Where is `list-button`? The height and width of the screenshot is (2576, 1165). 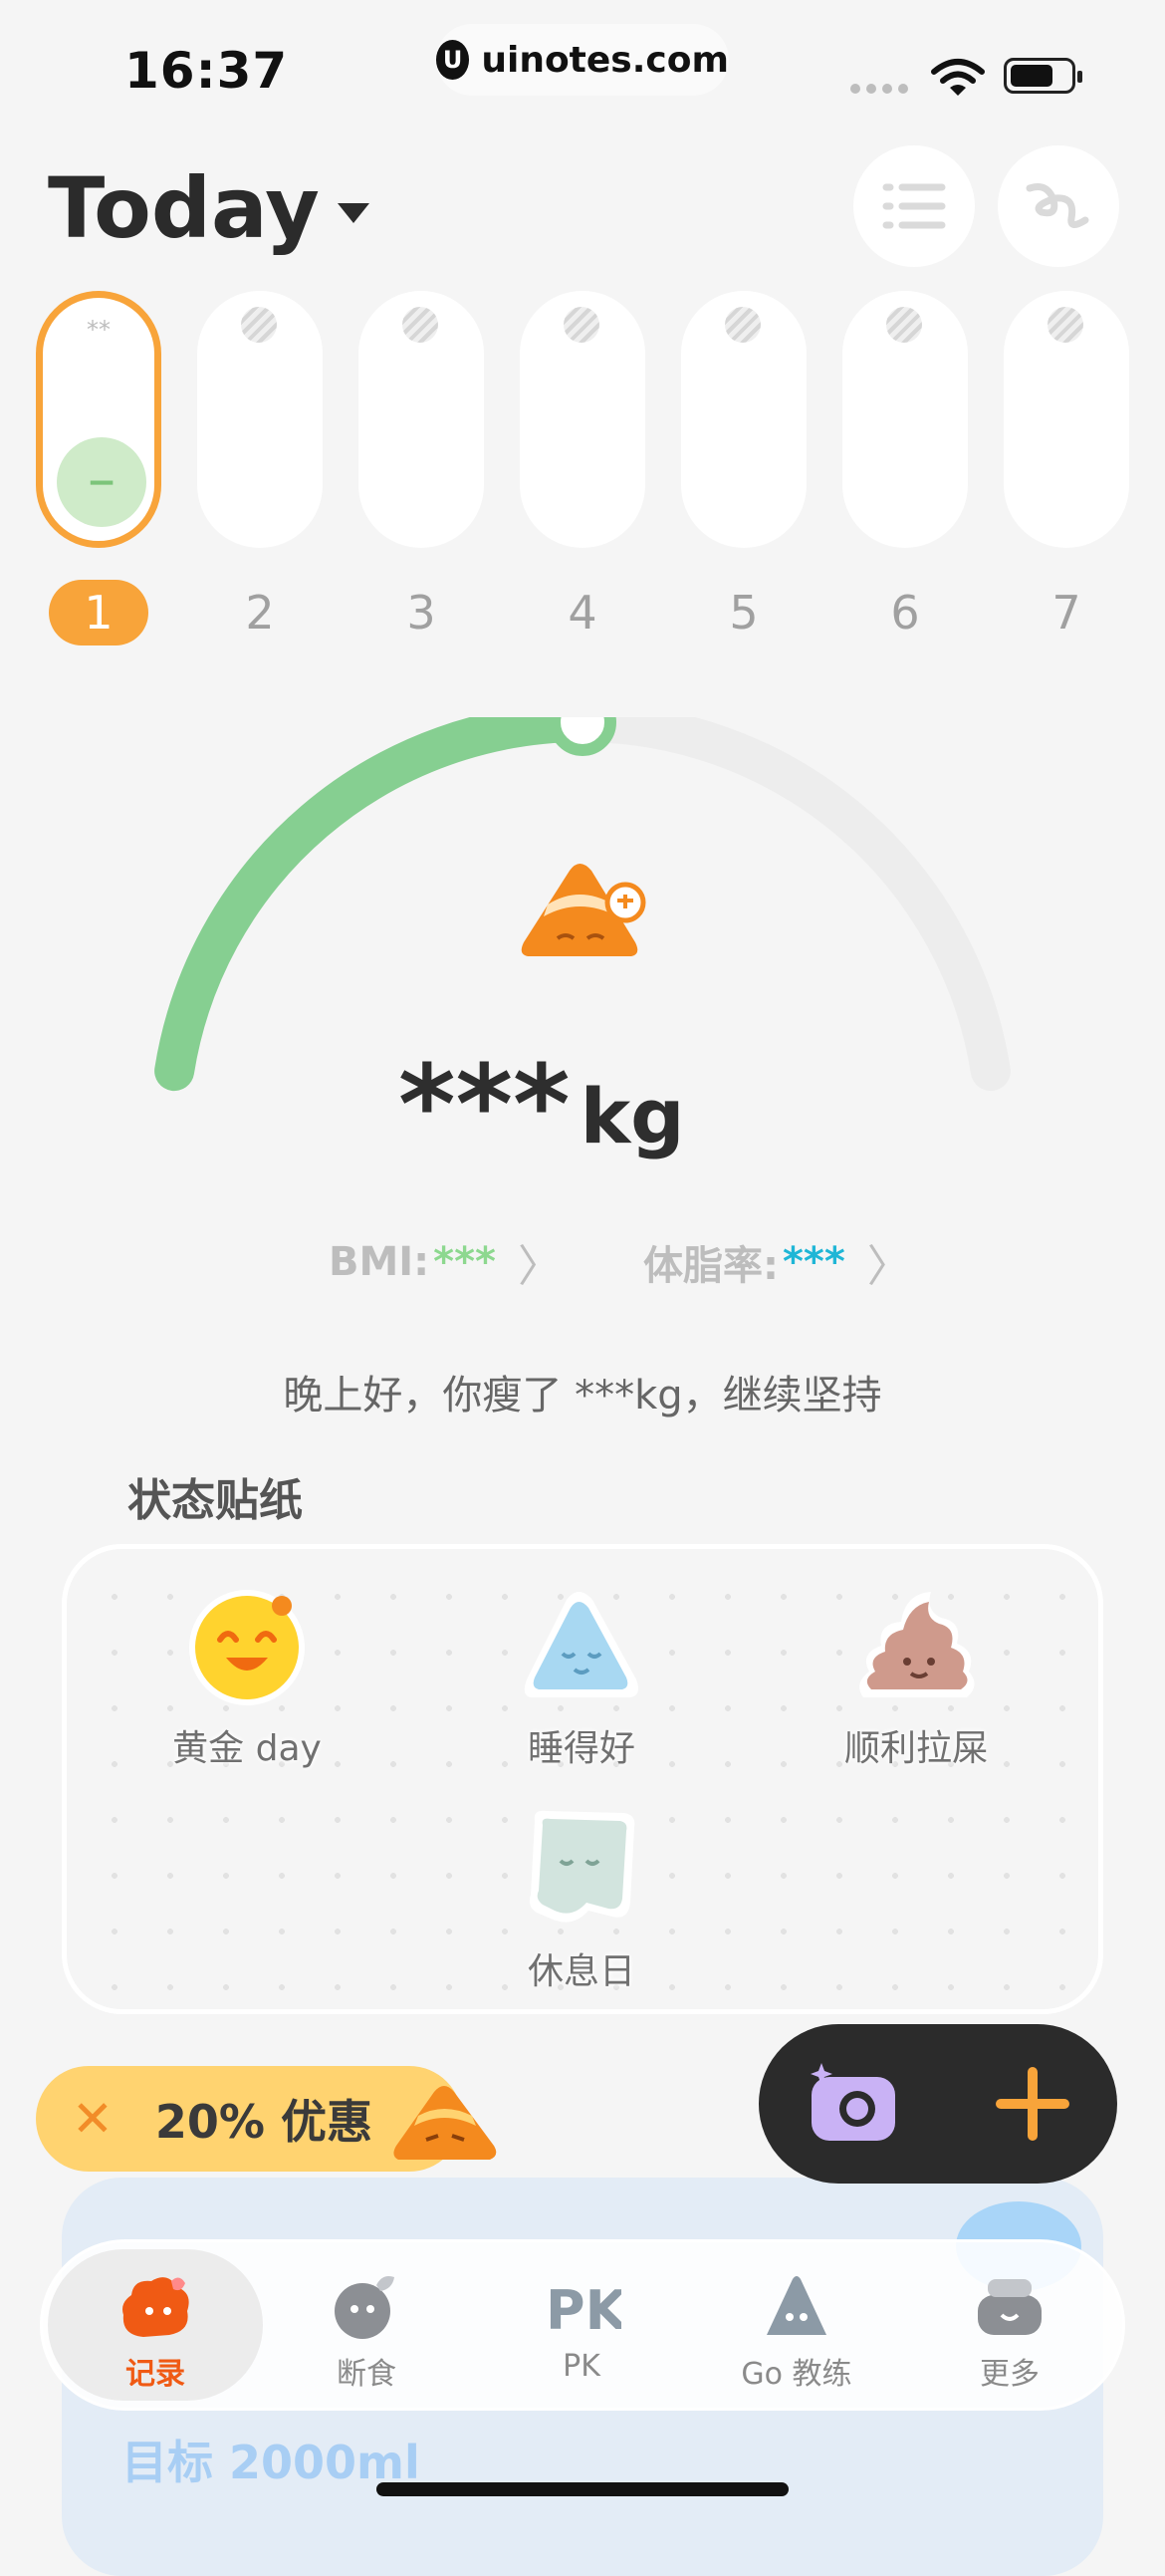 list-button is located at coordinates (914, 206).